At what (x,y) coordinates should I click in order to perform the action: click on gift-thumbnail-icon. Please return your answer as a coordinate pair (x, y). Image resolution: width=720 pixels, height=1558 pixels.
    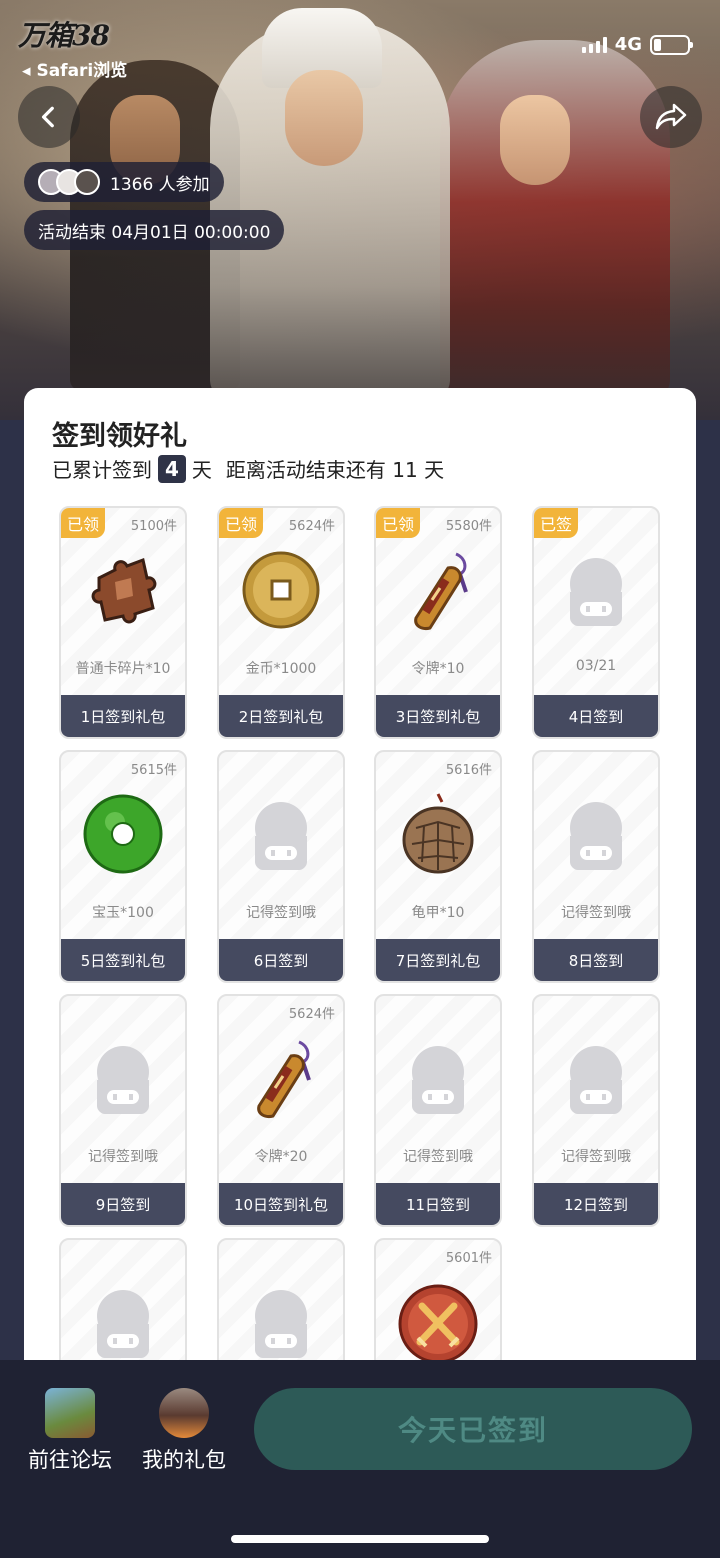
    Looking at the image, I should click on (184, 1413).